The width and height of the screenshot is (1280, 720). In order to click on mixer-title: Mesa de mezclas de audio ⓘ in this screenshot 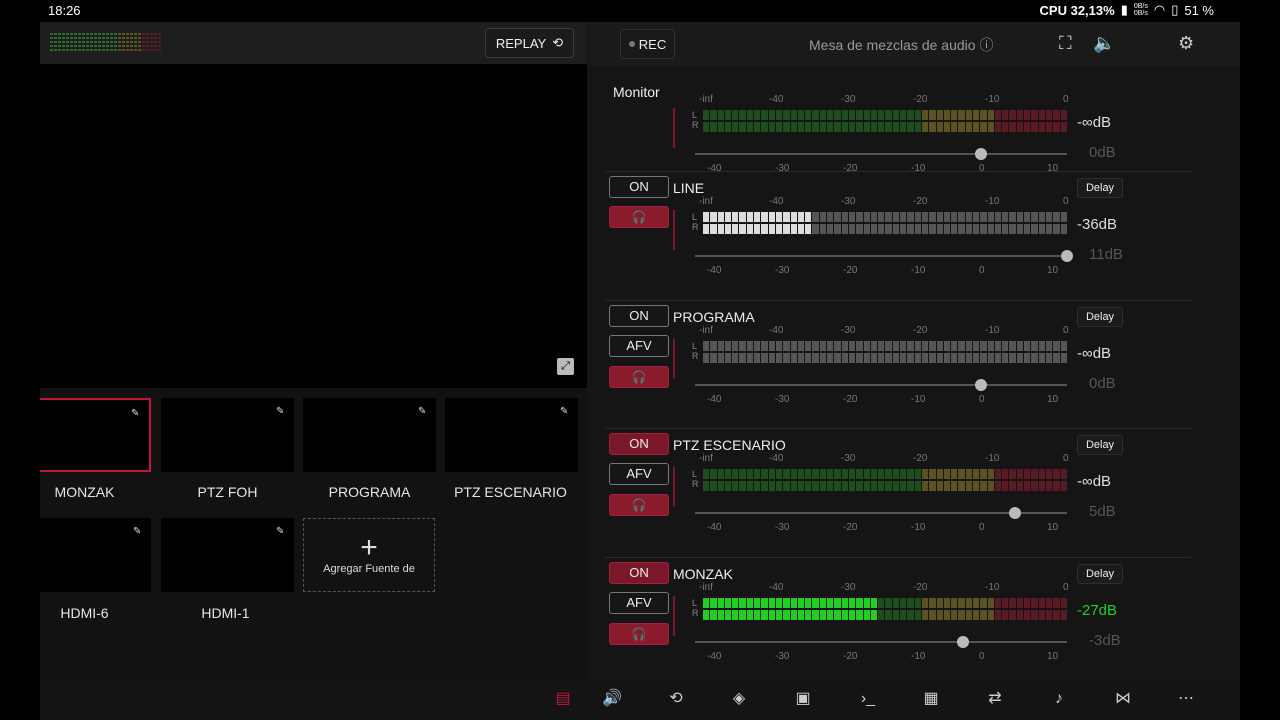, I will do `click(901, 45)`.